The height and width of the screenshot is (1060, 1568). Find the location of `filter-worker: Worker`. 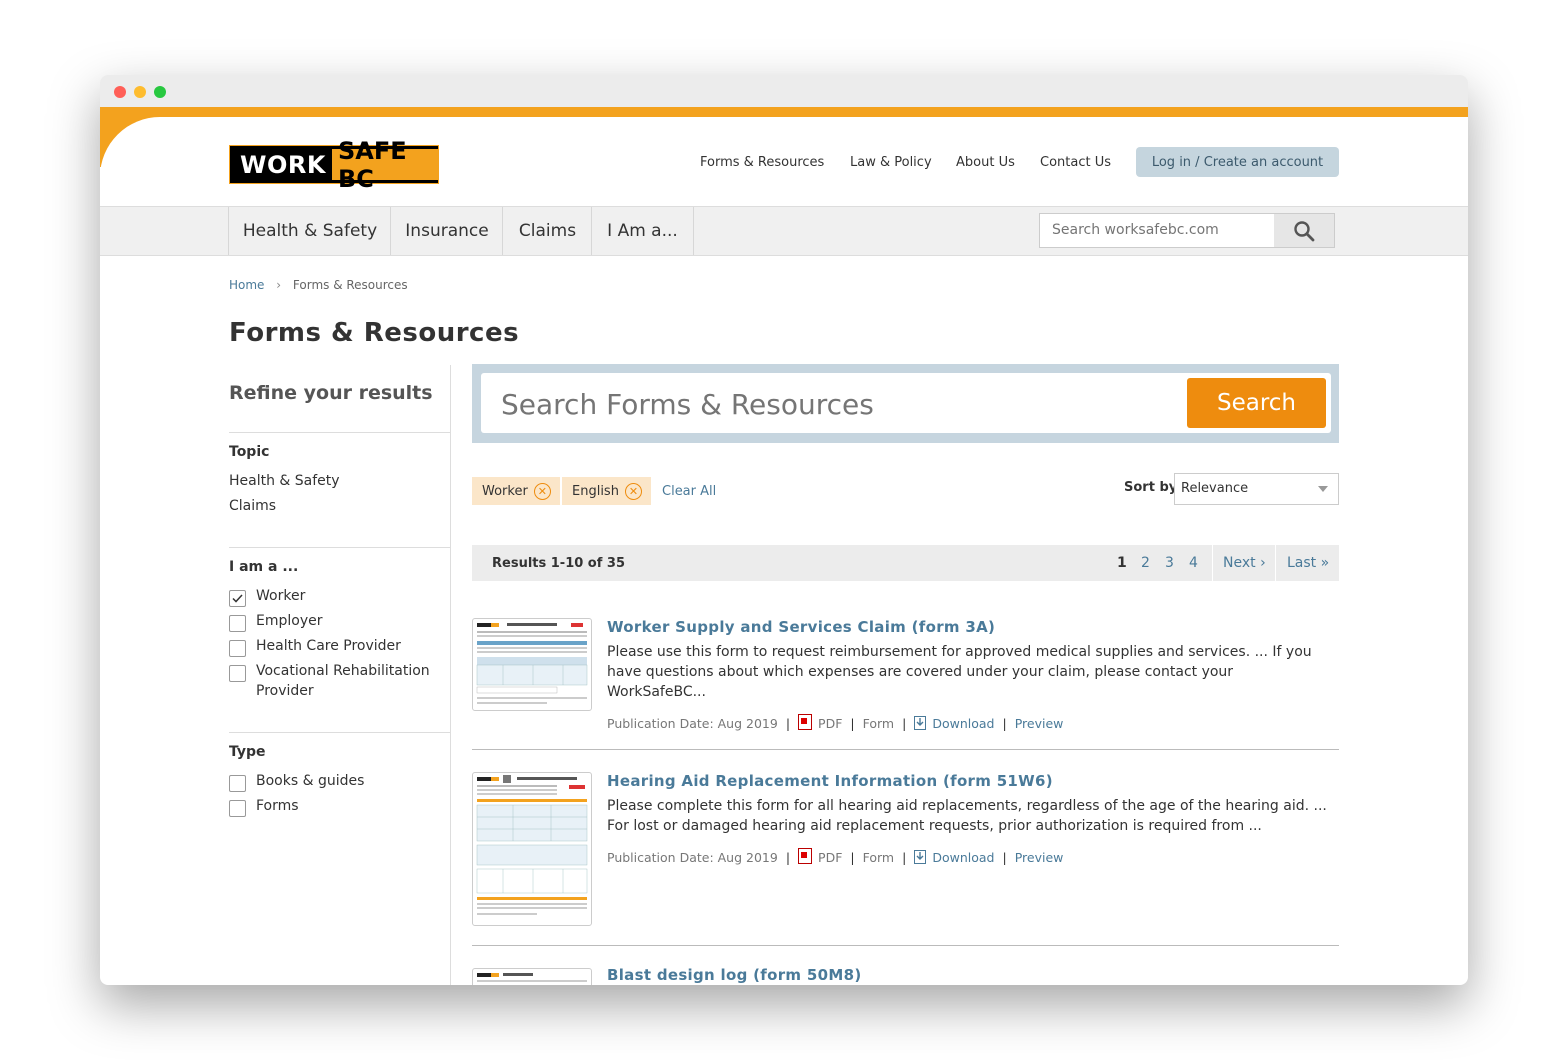

filter-worker: Worker is located at coordinates (267, 597).